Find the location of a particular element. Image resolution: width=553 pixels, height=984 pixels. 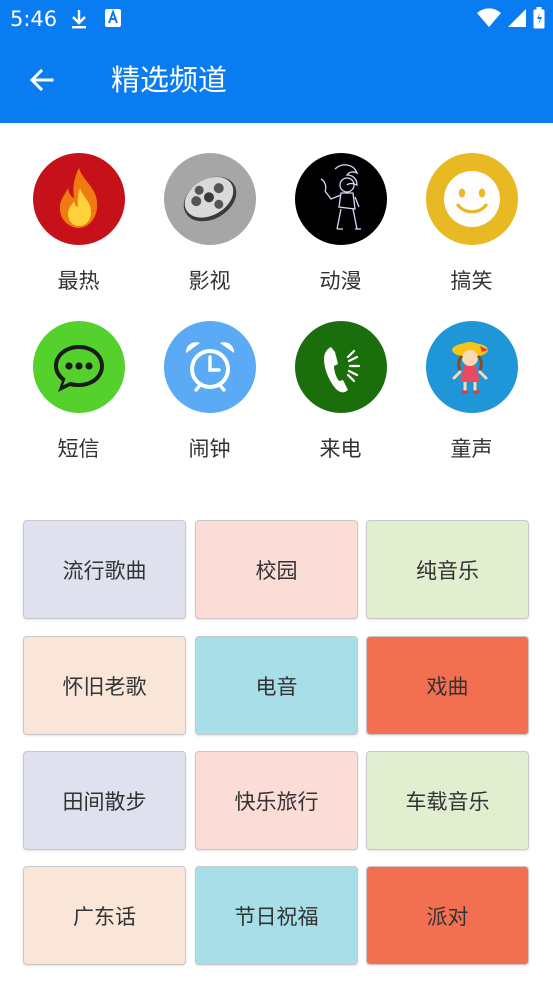

tile-category: 田间散步 is located at coordinates (104, 800).